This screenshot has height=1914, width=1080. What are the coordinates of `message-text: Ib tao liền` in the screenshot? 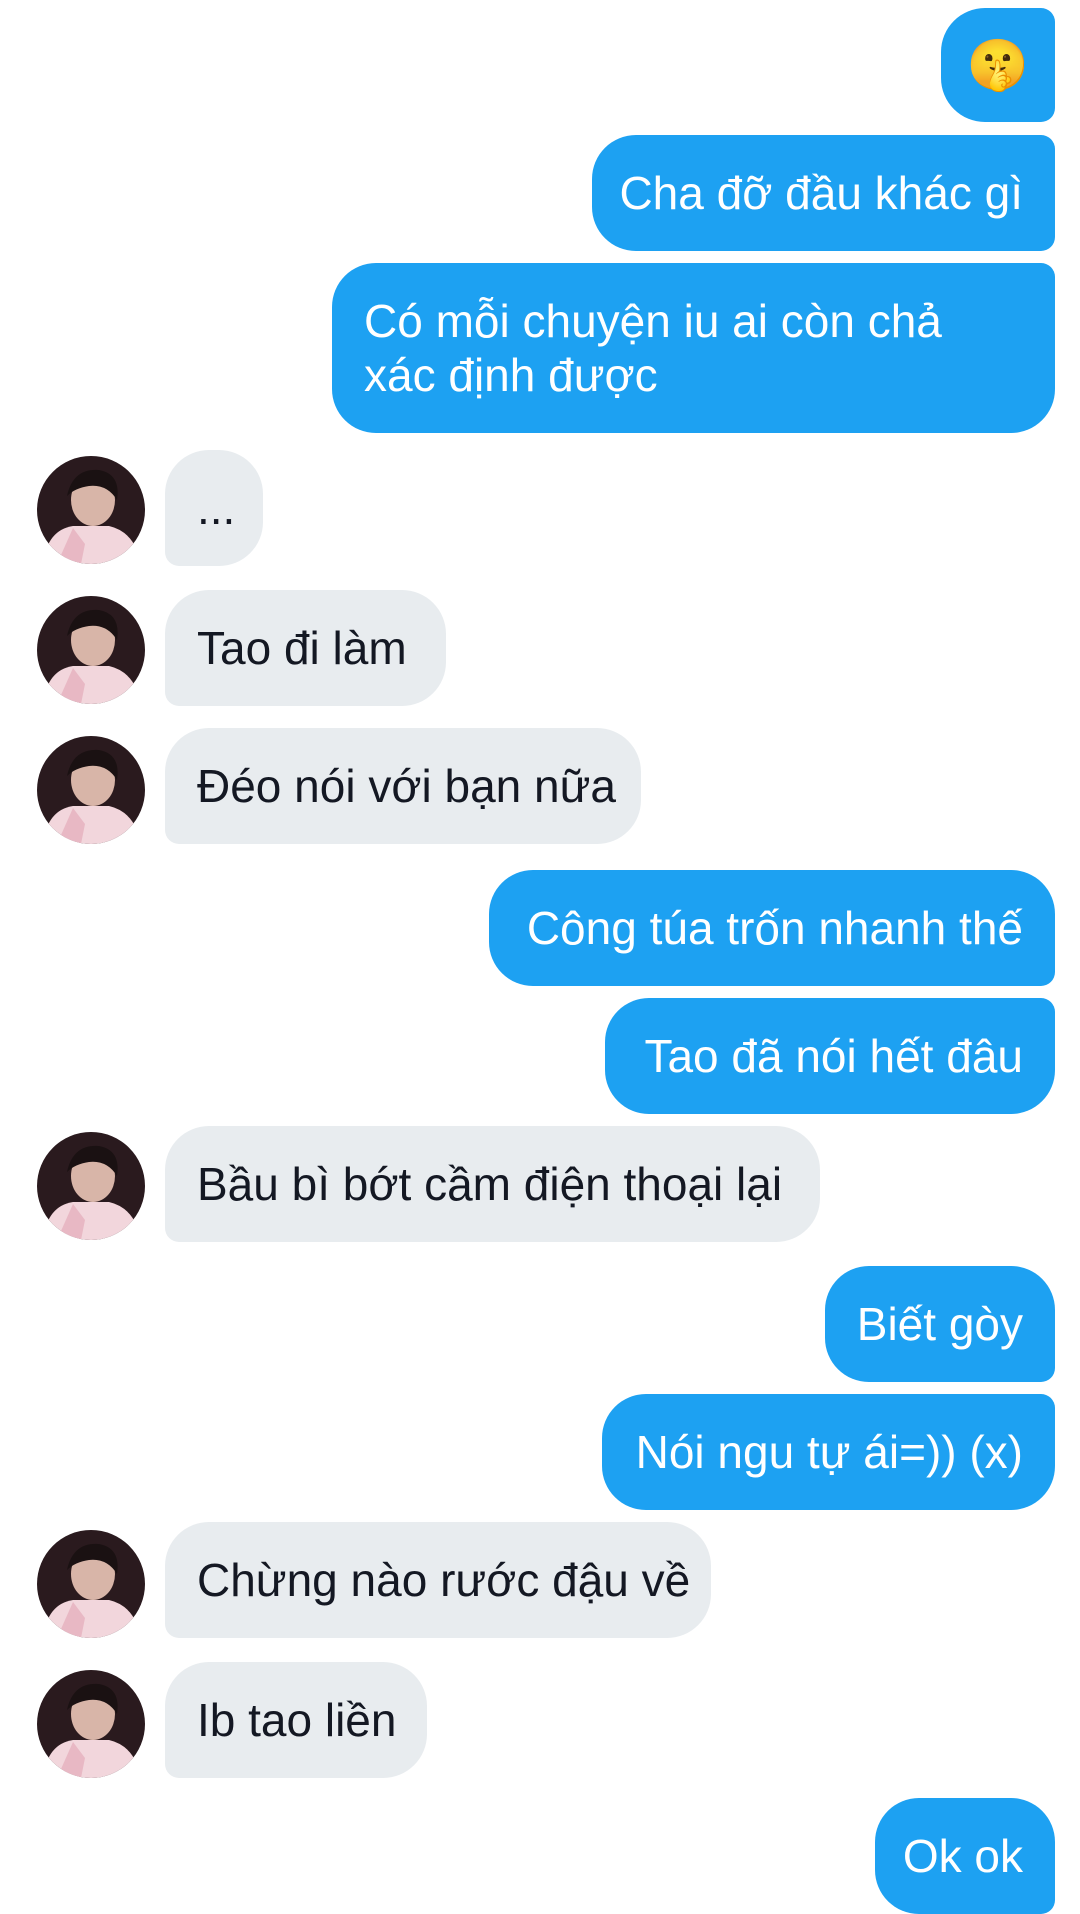 It's located at (297, 1720).